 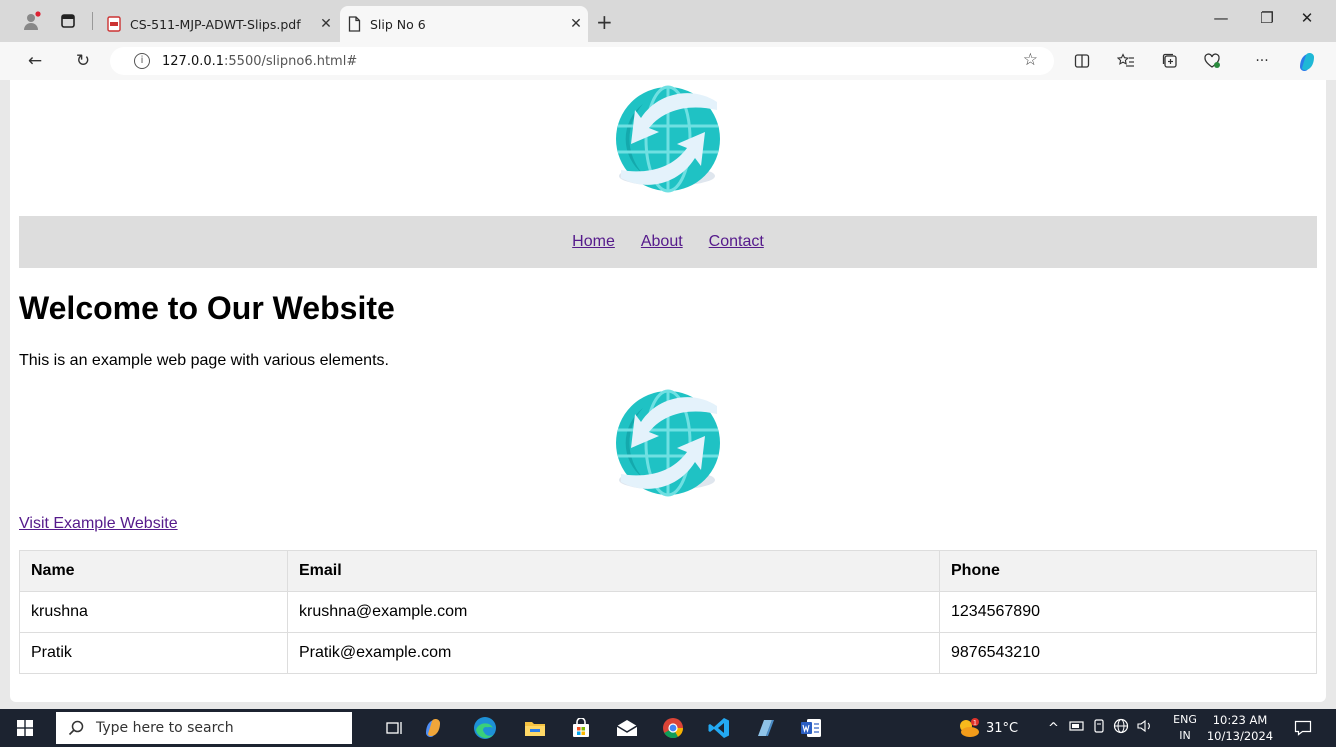 I want to click on chrome-icon, so click(x=673, y=728).